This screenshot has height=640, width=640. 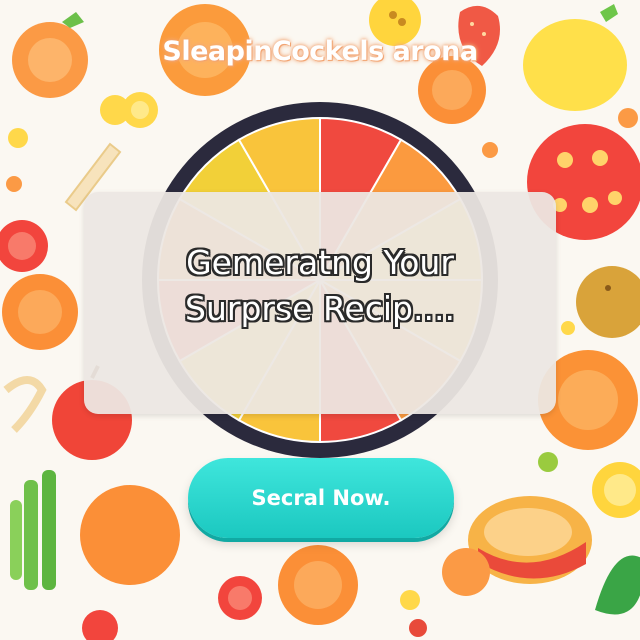 What do you see at coordinates (33, 530) in the screenshot?
I see `green-onion-icon` at bounding box center [33, 530].